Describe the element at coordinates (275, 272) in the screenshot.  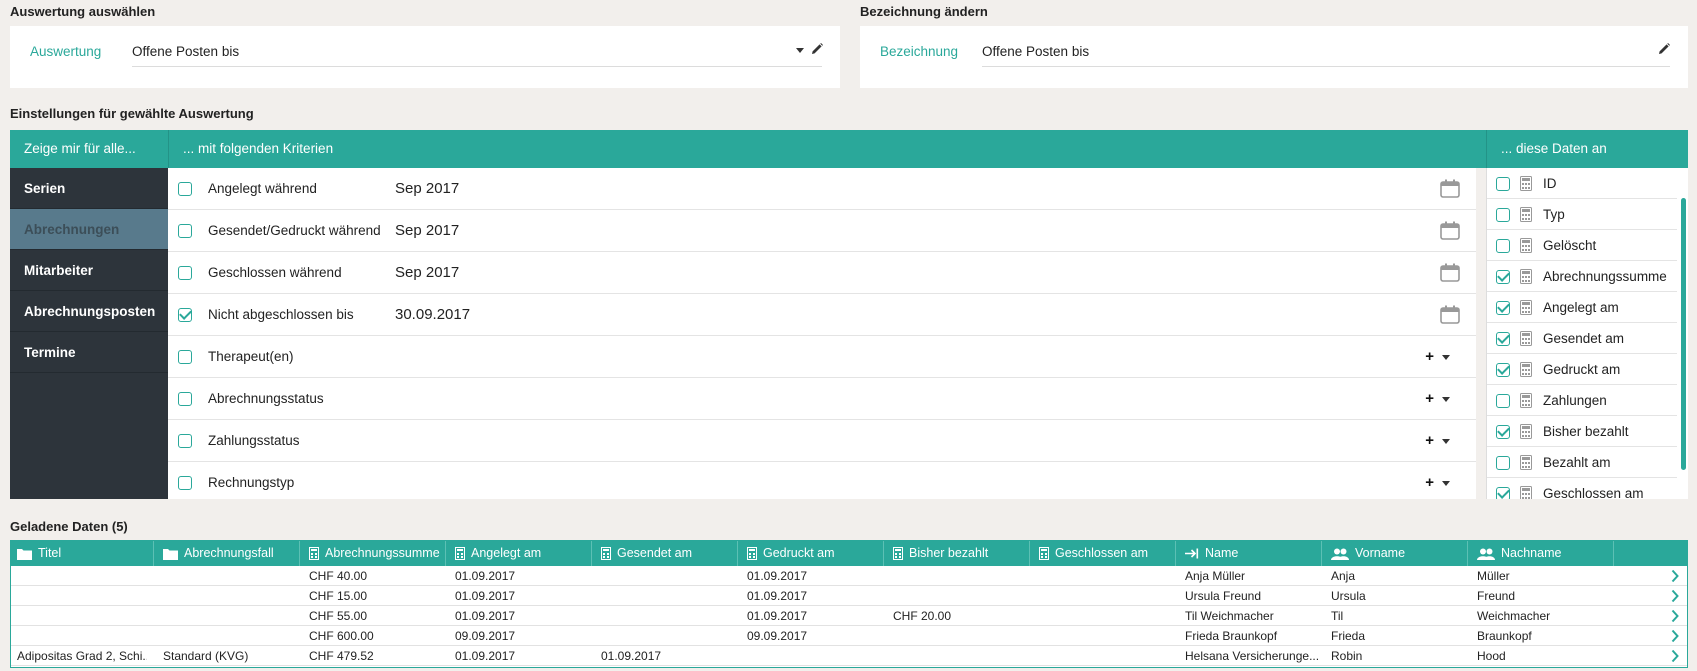
I see `criteria-label: Geschlossen während` at that location.